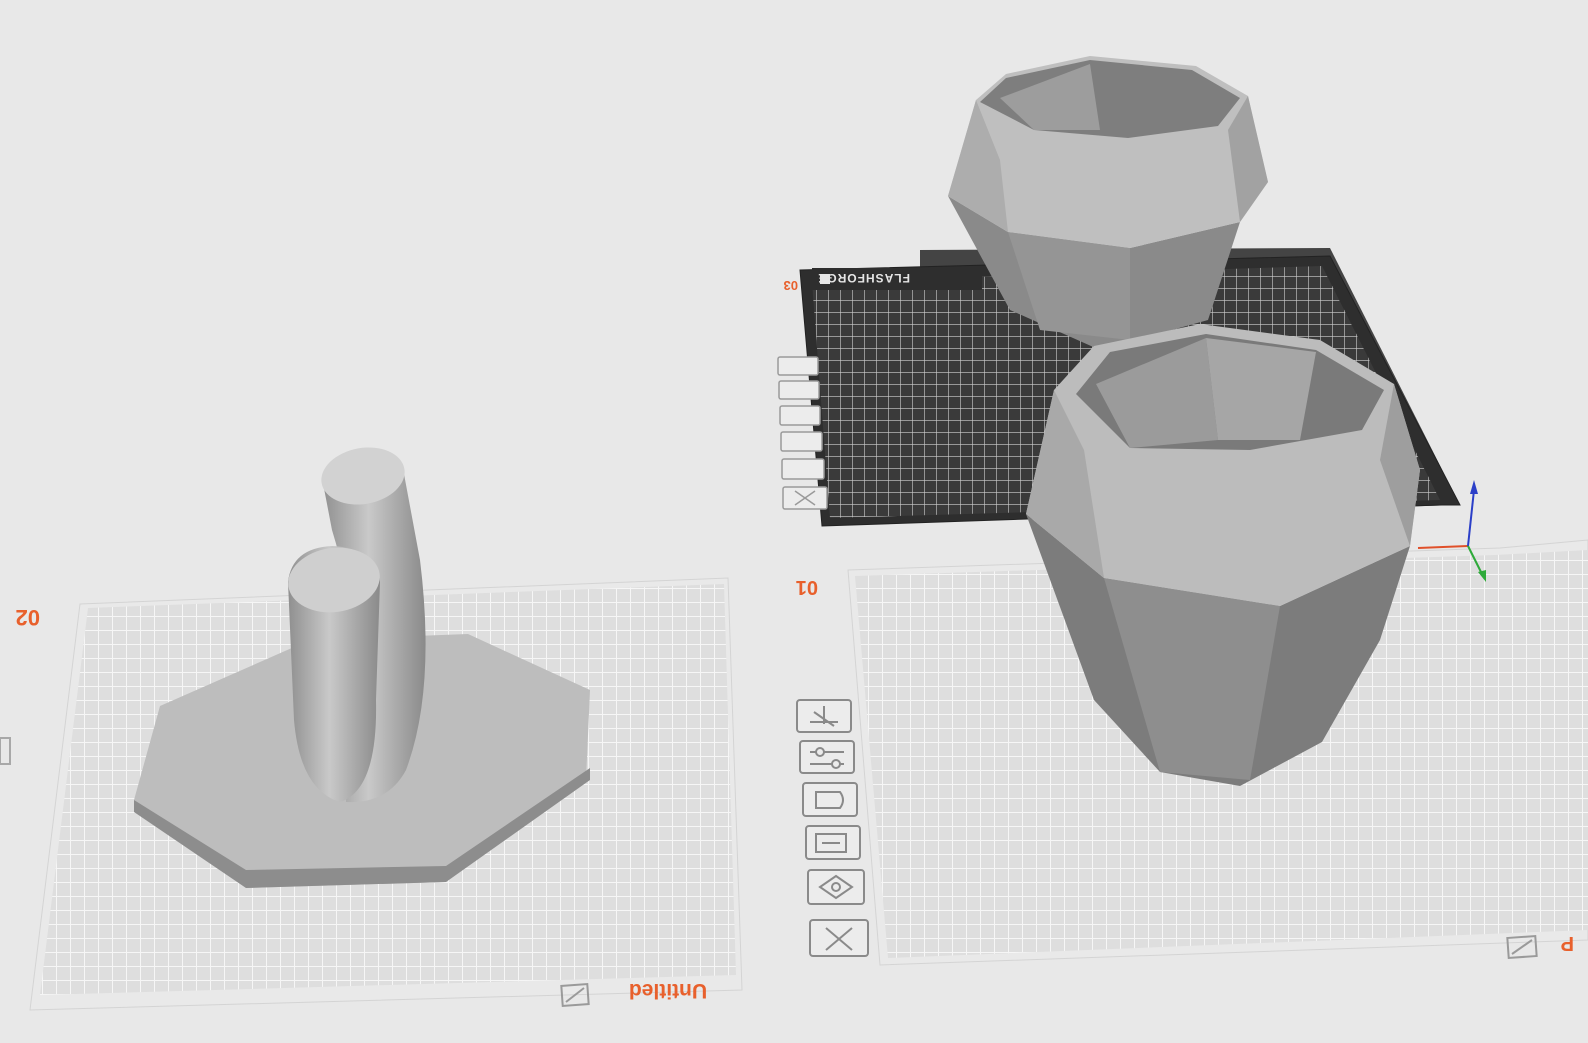  Describe the element at coordinates (825, 279) in the screenshot. I see `plate-03-logo-icon` at that location.